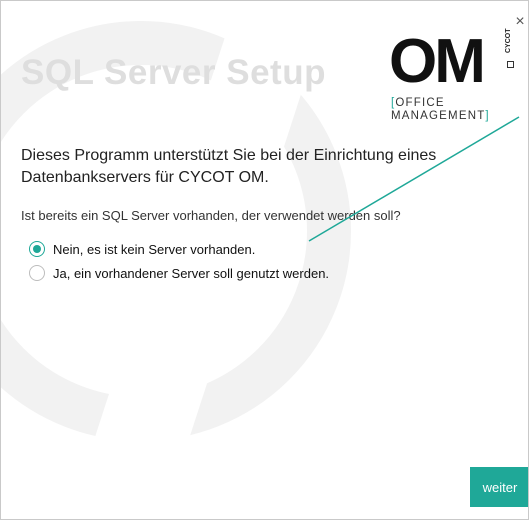 The image size is (529, 520). What do you see at coordinates (508, 41) in the screenshot?
I see `logo-cycot: CYCOT` at bounding box center [508, 41].